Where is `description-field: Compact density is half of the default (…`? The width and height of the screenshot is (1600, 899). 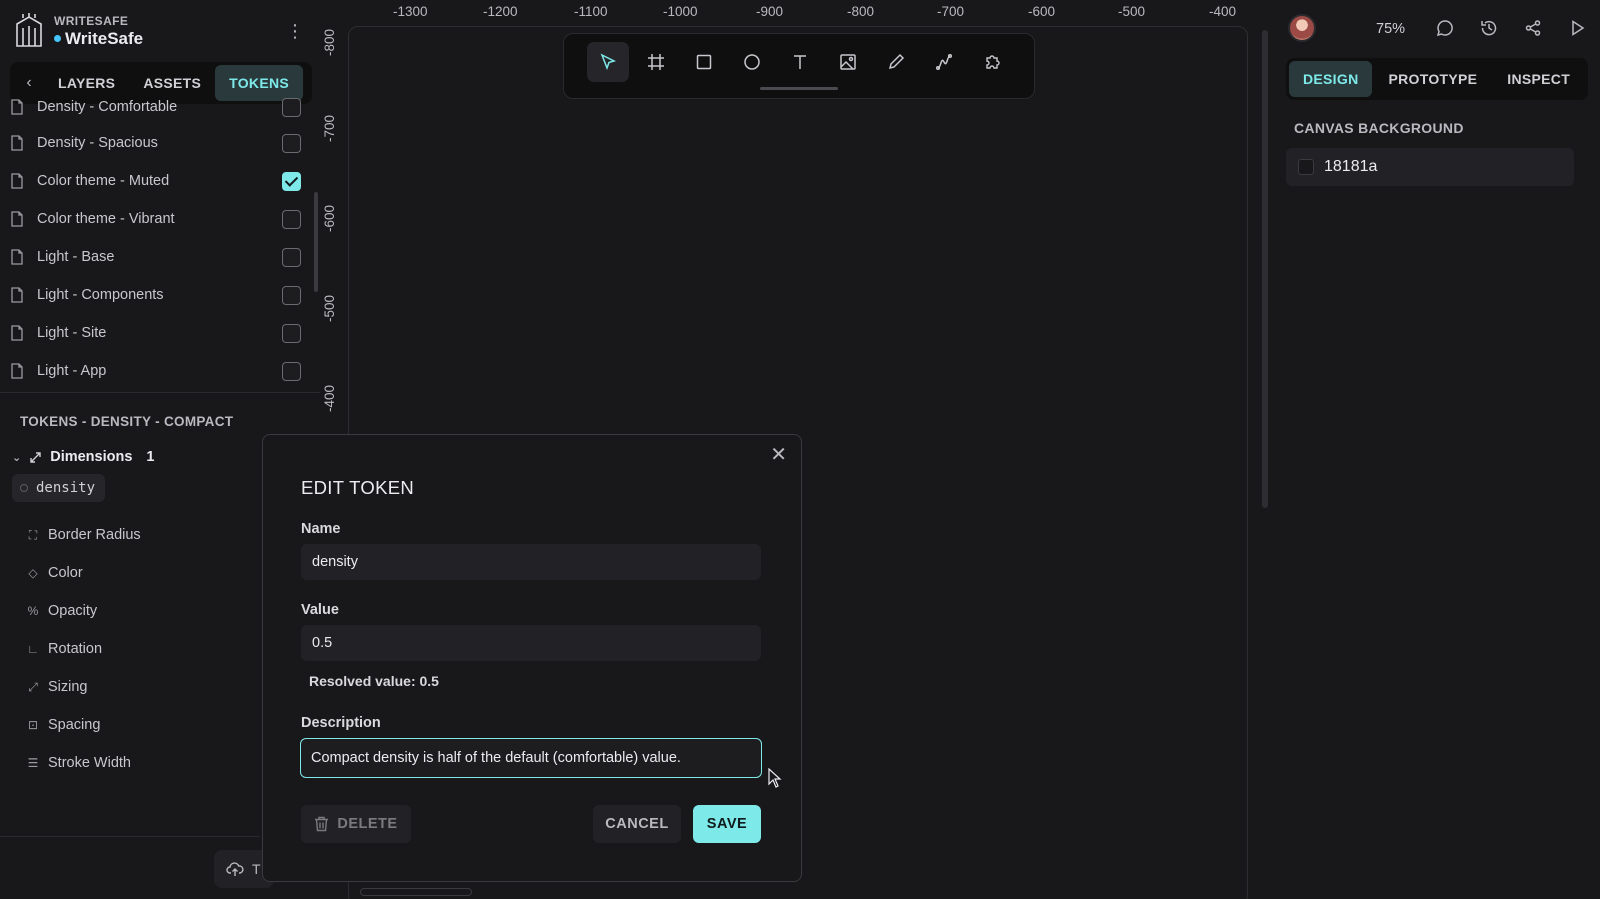
description-field: Compact density is half of the default (… is located at coordinates (531, 758).